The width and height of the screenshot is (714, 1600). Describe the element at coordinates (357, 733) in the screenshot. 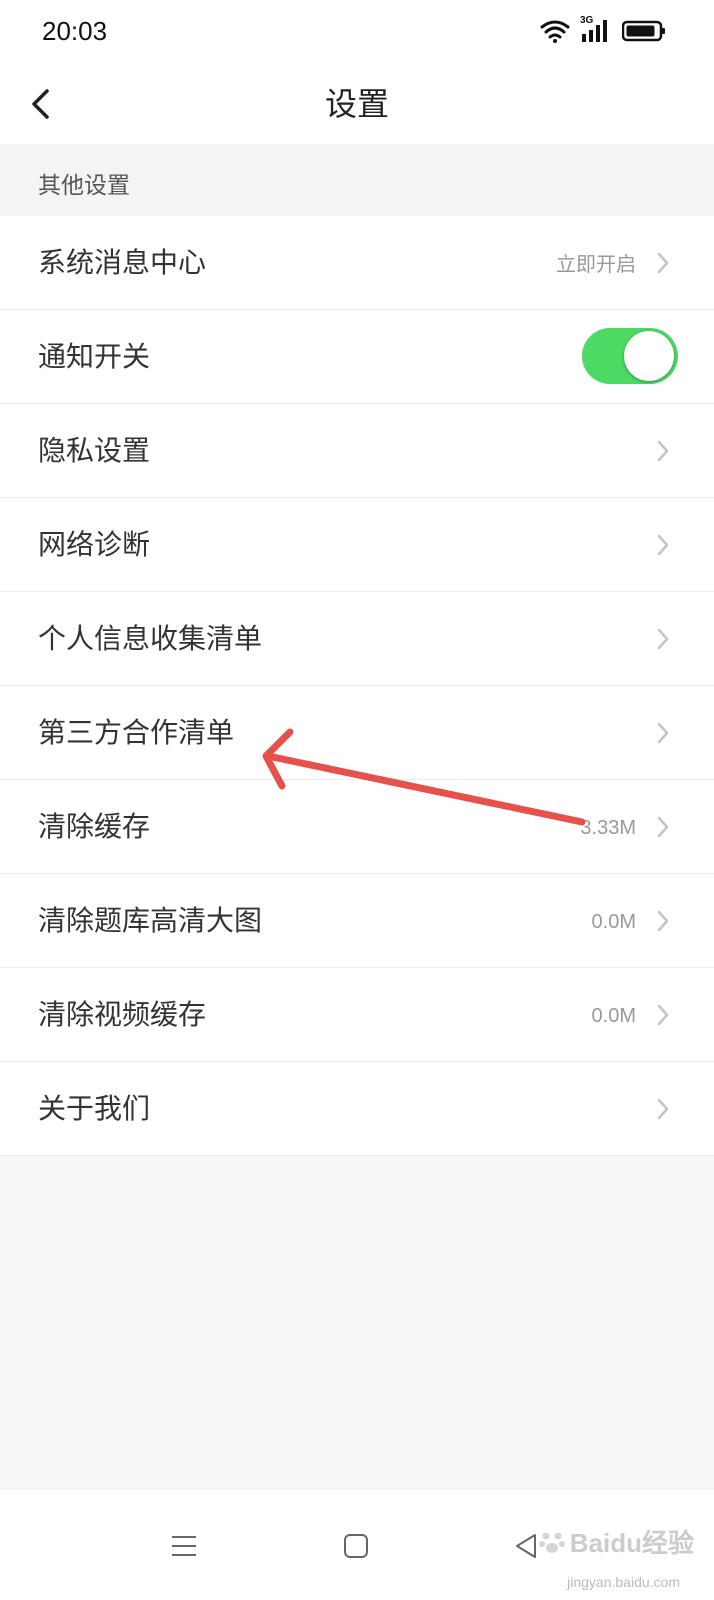

I see `settings-item-third-party-list: 第三方合作清单` at that location.